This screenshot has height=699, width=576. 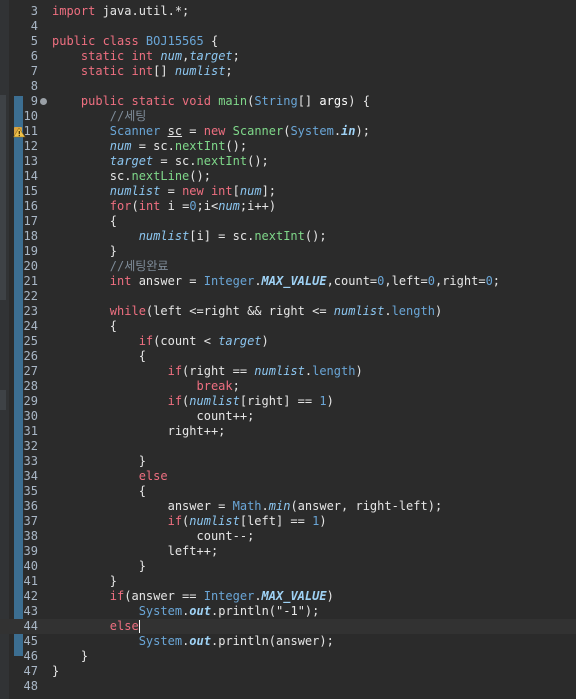 What do you see at coordinates (288, 161) in the screenshot?
I see `code-line: 13 target = sc.nextInt();` at bounding box center [288, 161].